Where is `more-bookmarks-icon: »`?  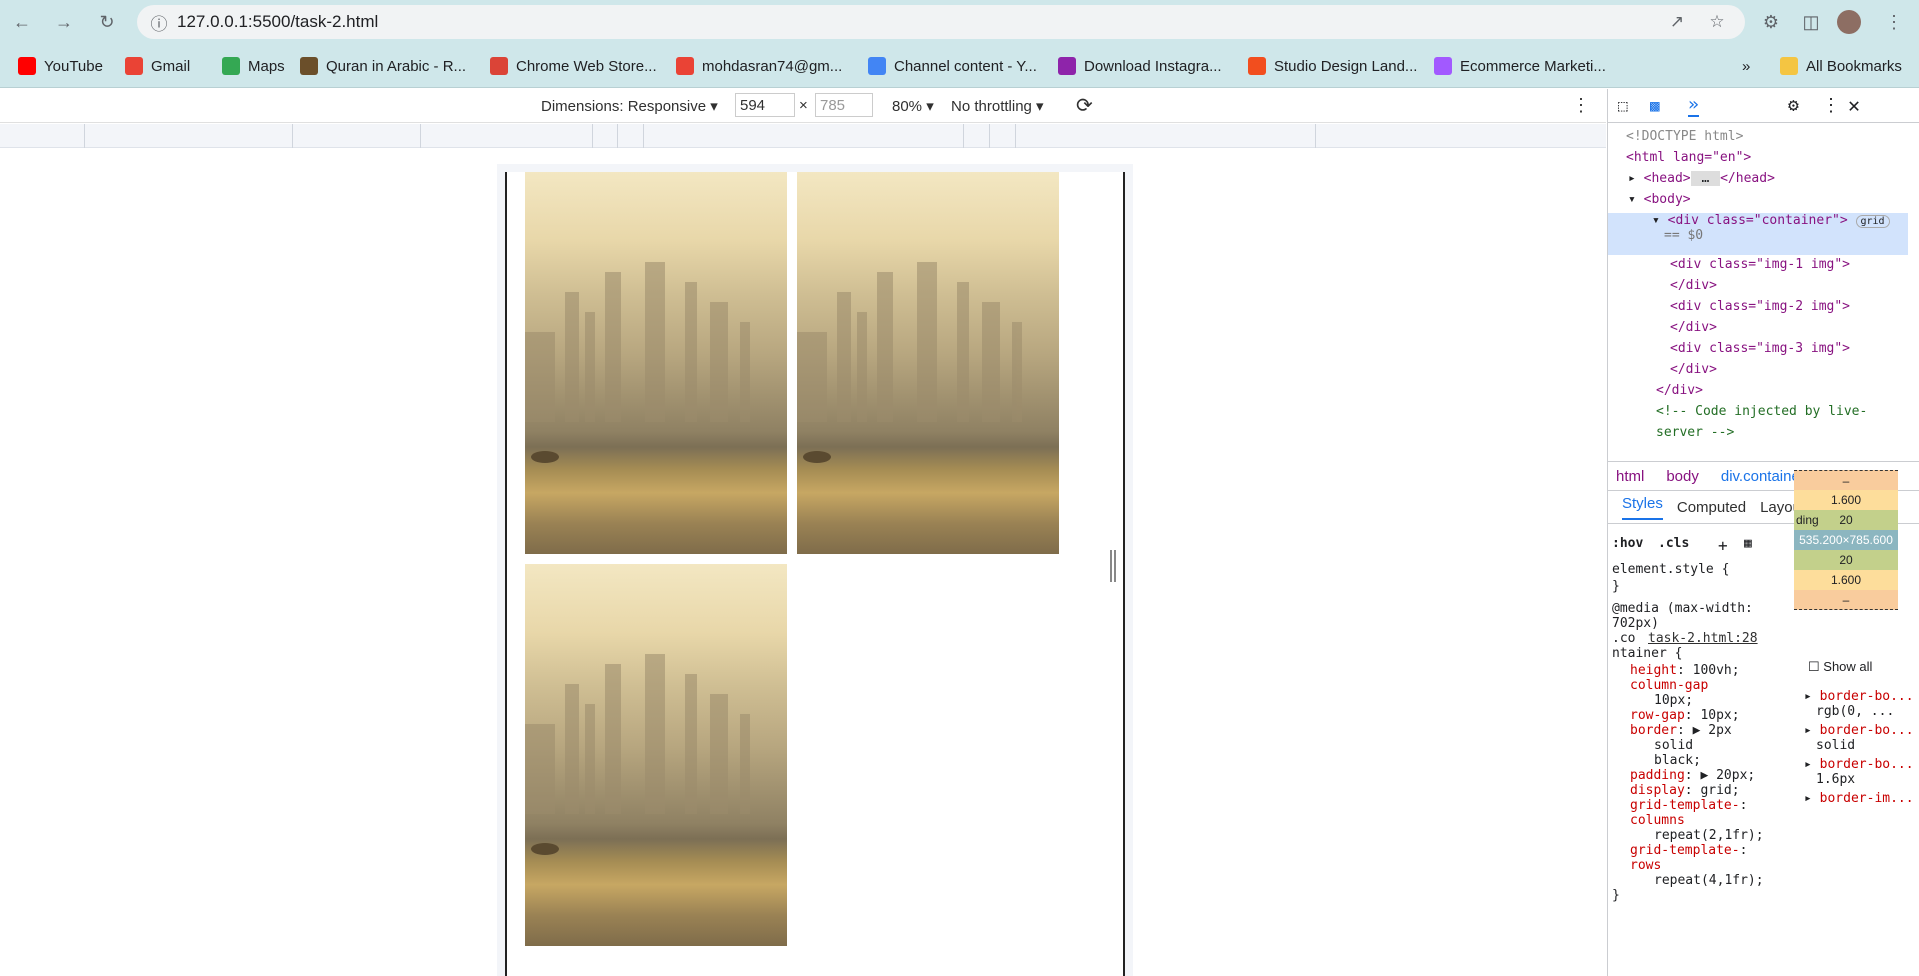
more-bookmarks-icon: » is located at coordinates (1746, 66).